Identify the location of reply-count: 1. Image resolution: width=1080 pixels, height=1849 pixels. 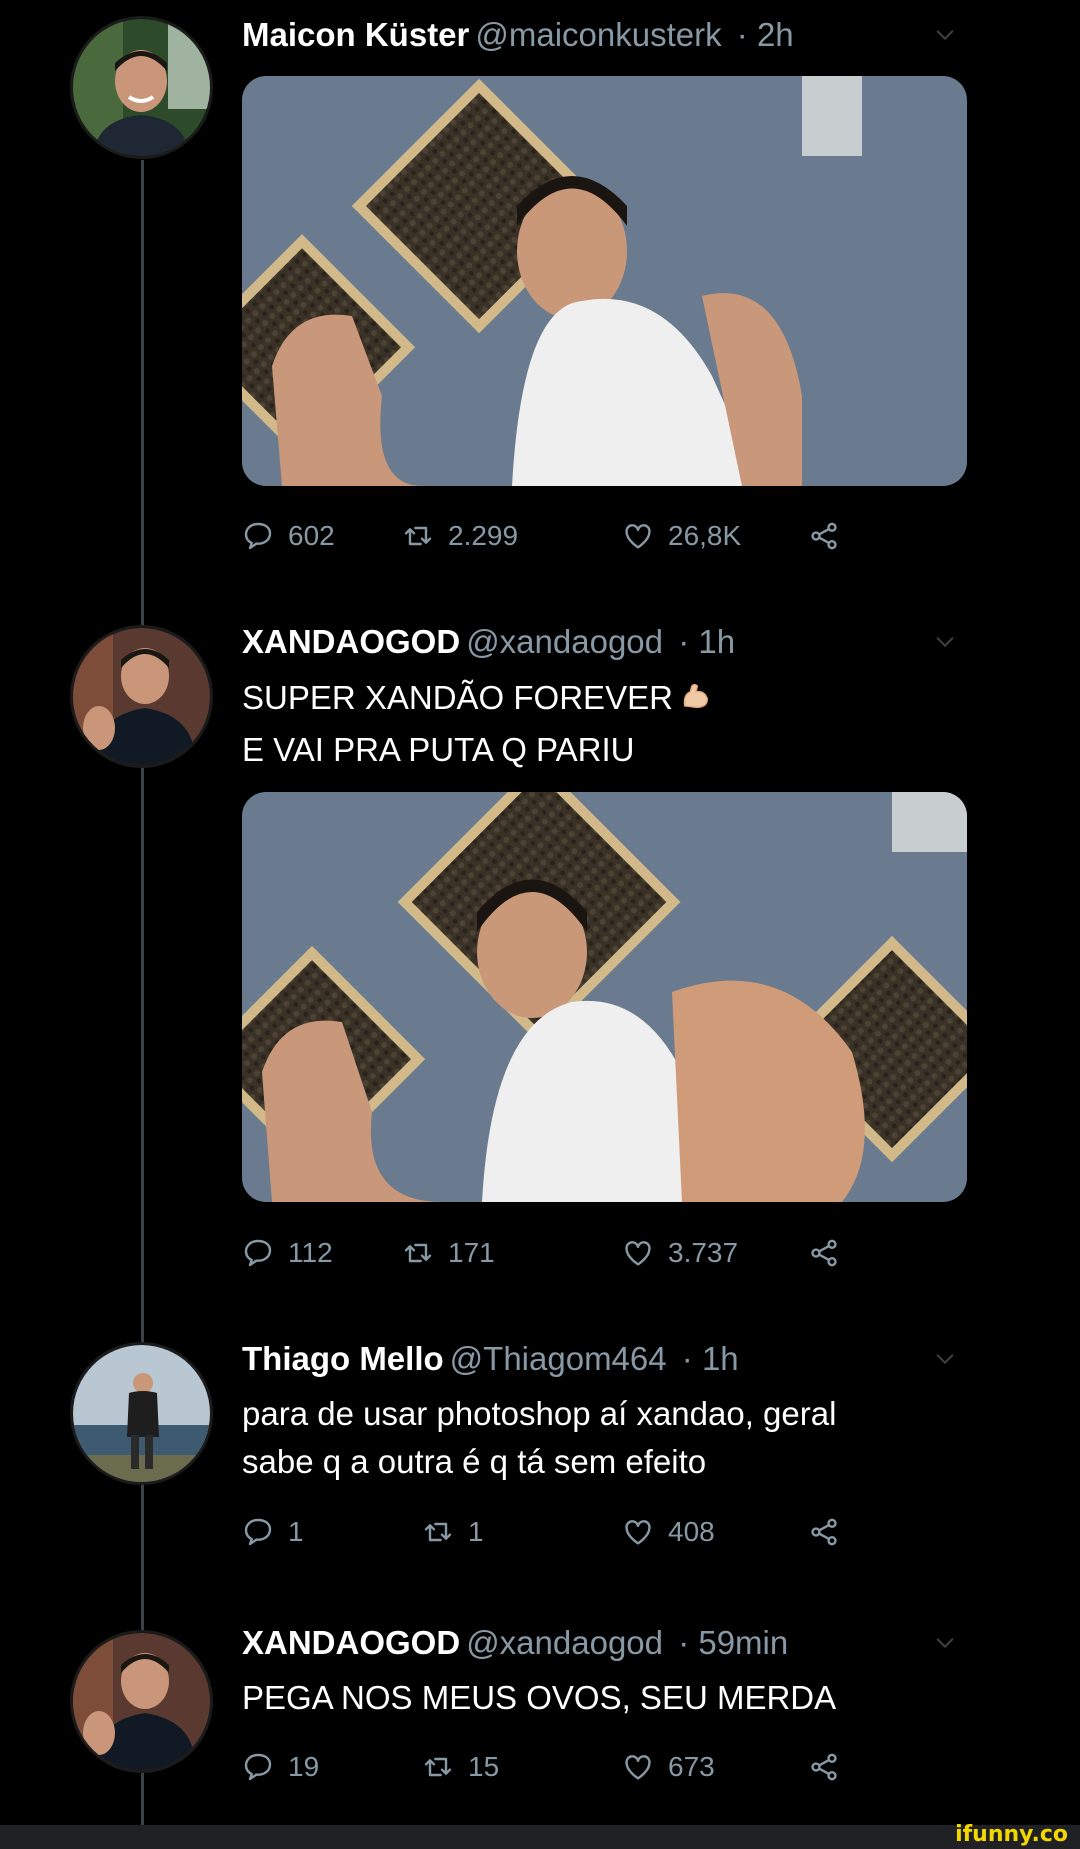
(296, 1531).